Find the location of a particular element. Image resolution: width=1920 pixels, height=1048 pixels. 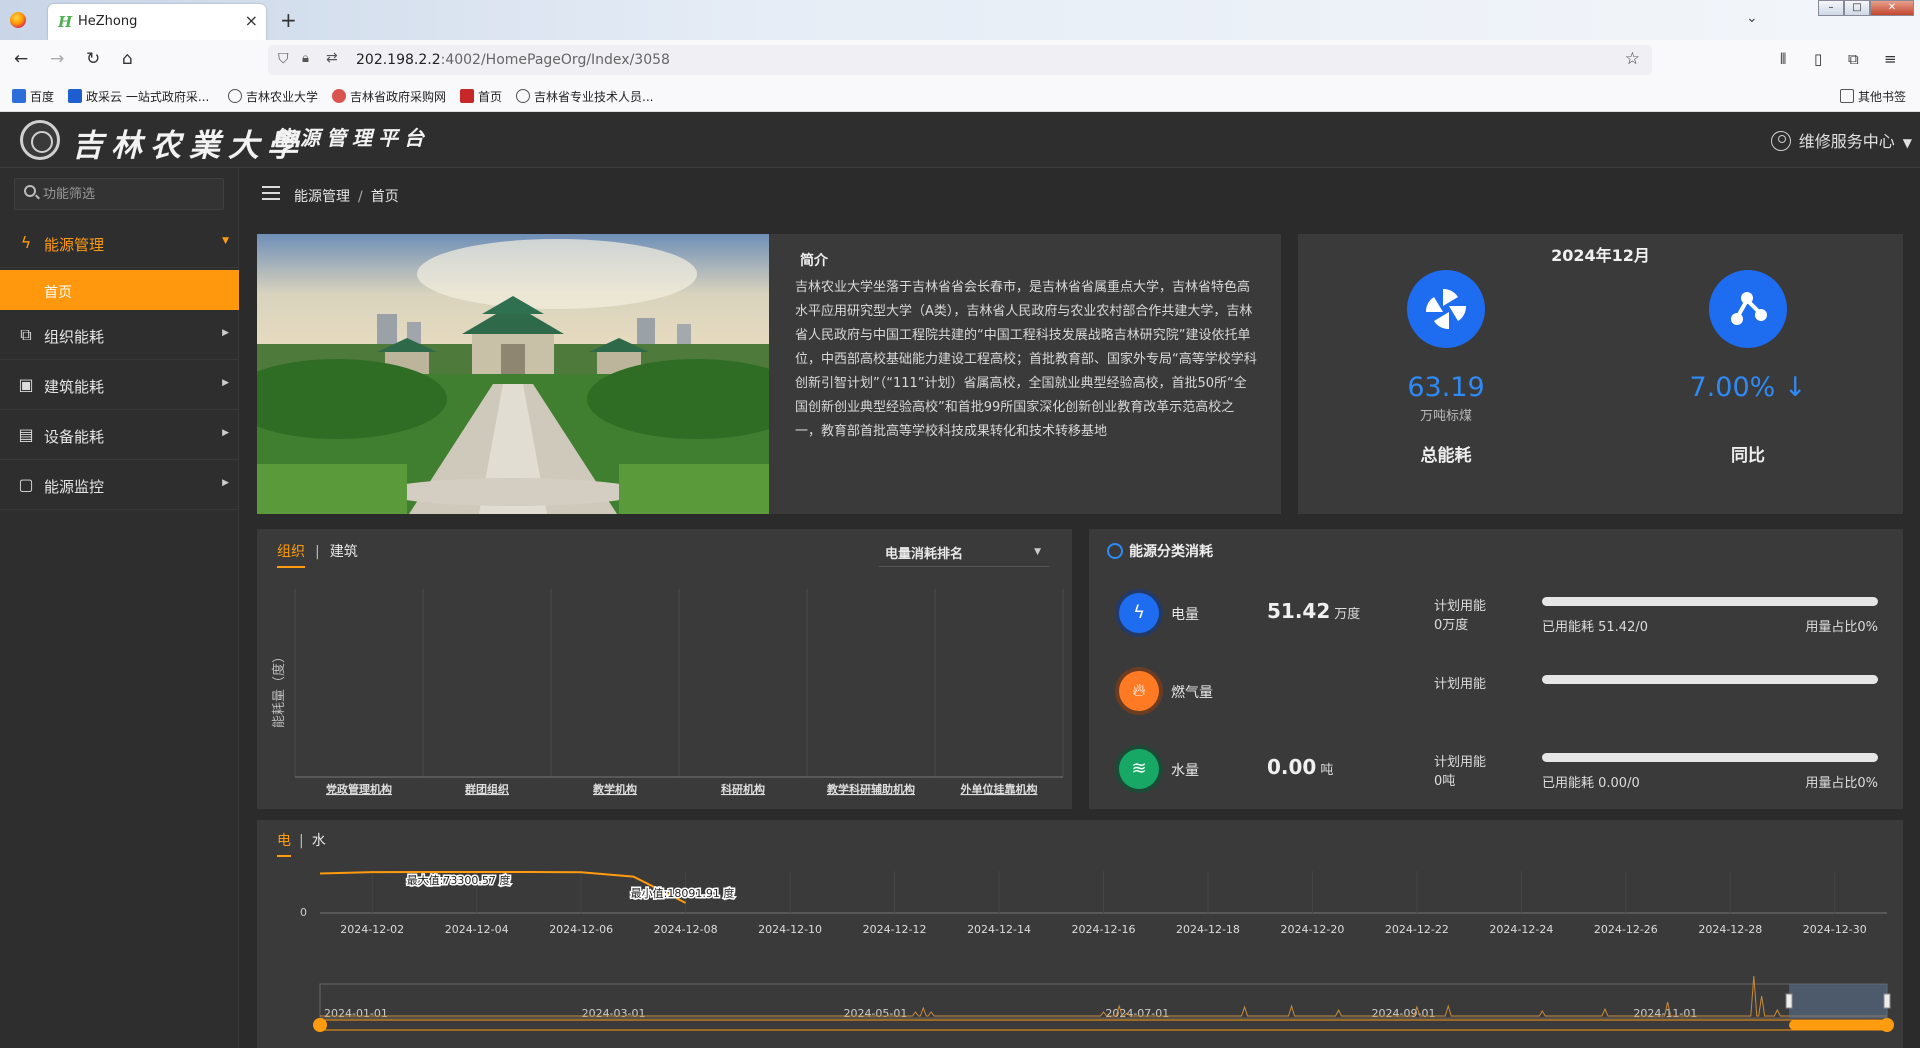

tab-org: 组织 is located at coordinates (291, 556).